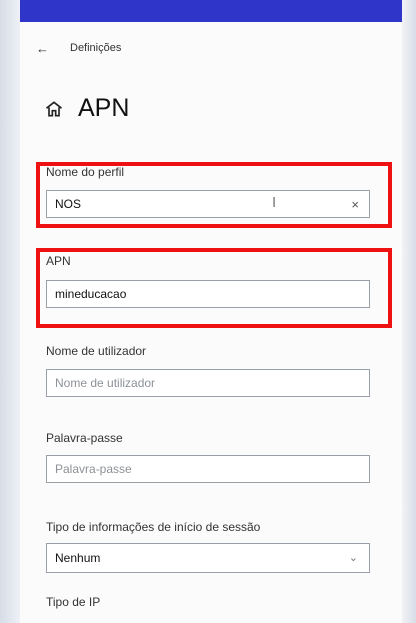  What do you see at coordinates (214, 195) in the screenshot?
I see `highlight-profile-name` at bounding box center [214, 195].